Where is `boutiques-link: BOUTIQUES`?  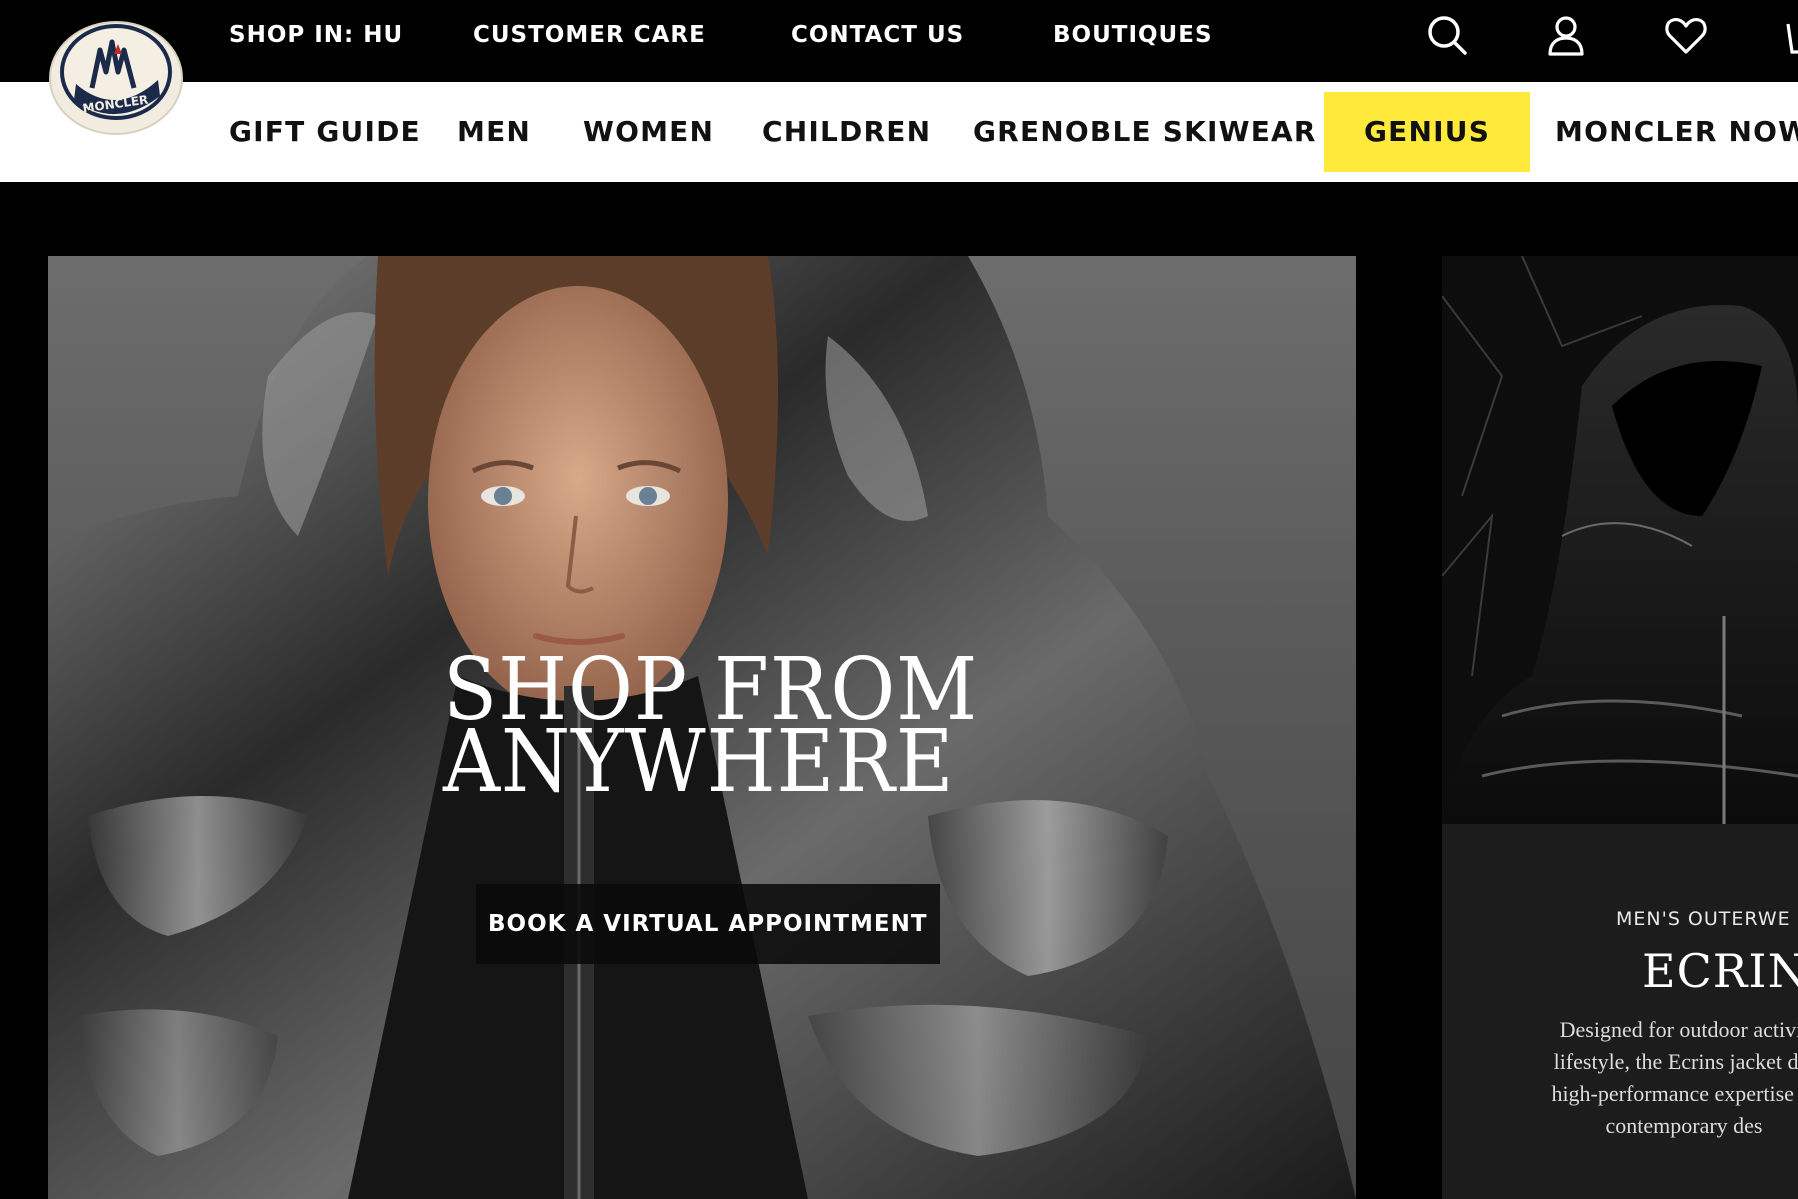 boutiques-link: BOUTIQUES is located at coordinates (1133, 35).